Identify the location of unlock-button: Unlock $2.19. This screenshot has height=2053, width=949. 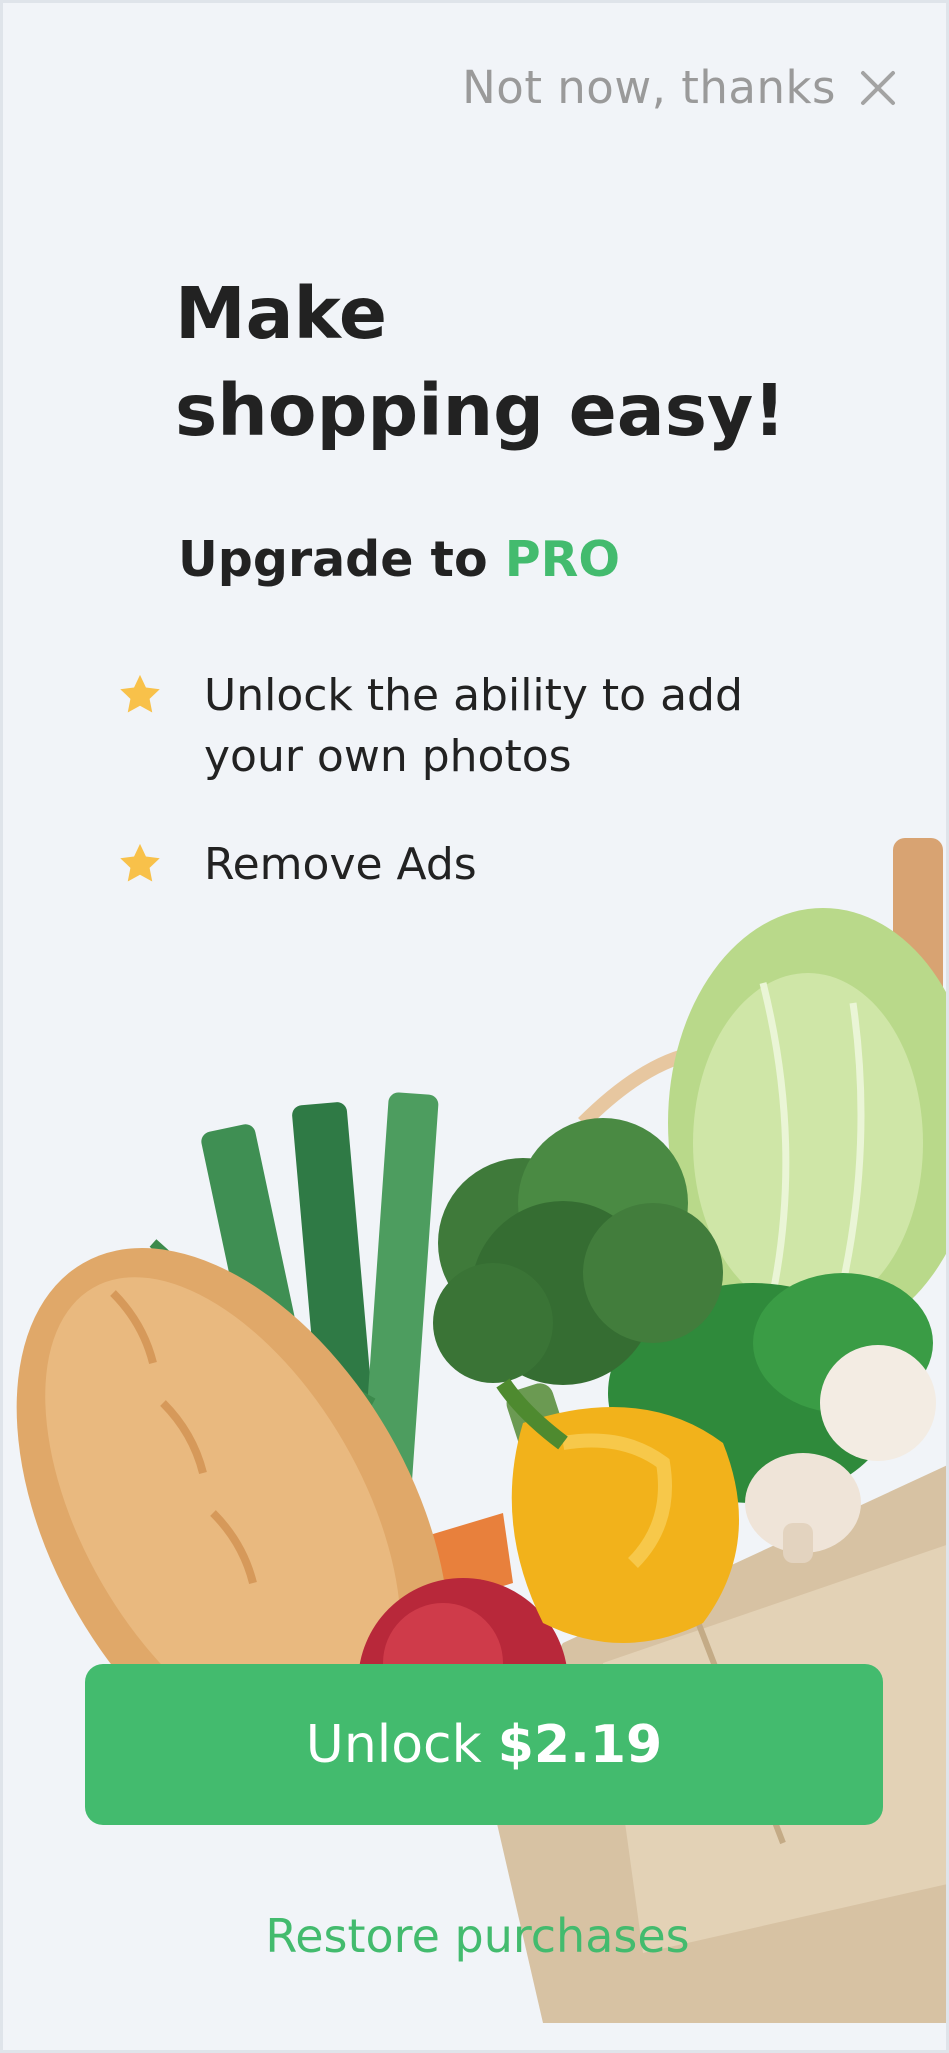
(484, 1744).